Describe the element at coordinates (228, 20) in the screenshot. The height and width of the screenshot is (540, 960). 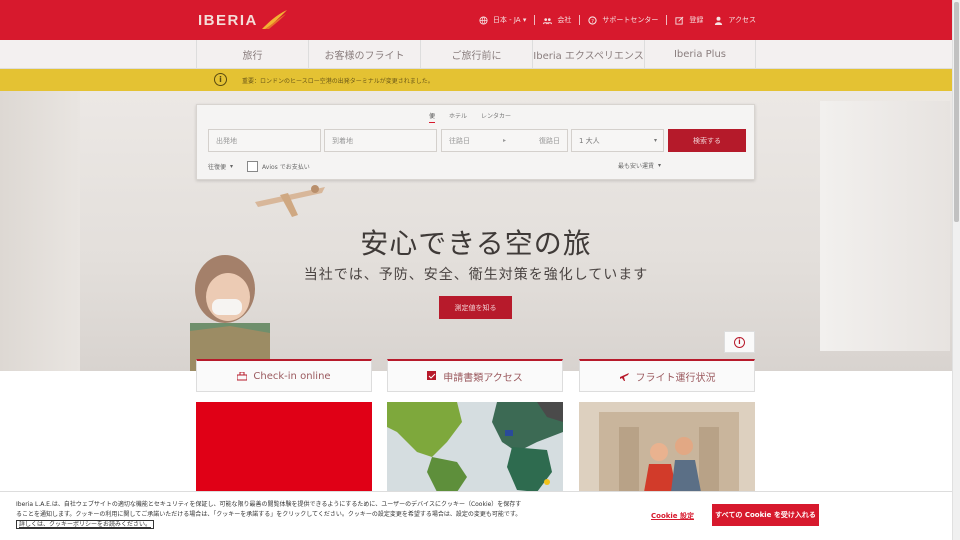
I see `logo-text: IBERIA` at that location.